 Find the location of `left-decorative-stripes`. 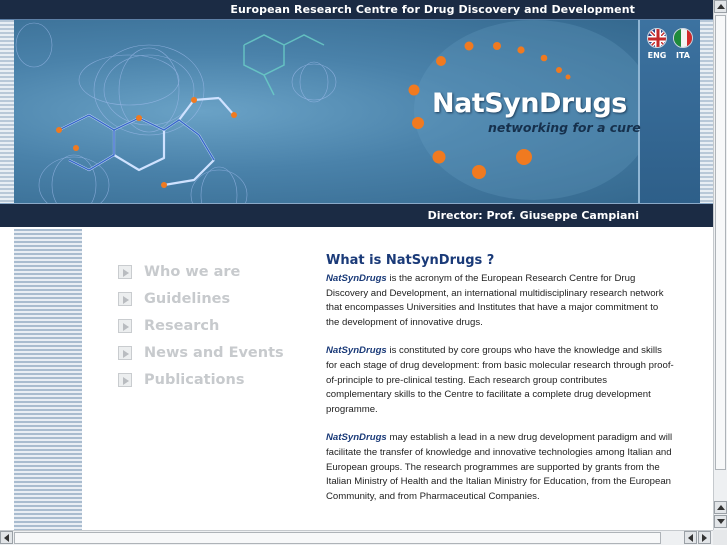

left-decorative-stripes is located at coordinates (48, 379).